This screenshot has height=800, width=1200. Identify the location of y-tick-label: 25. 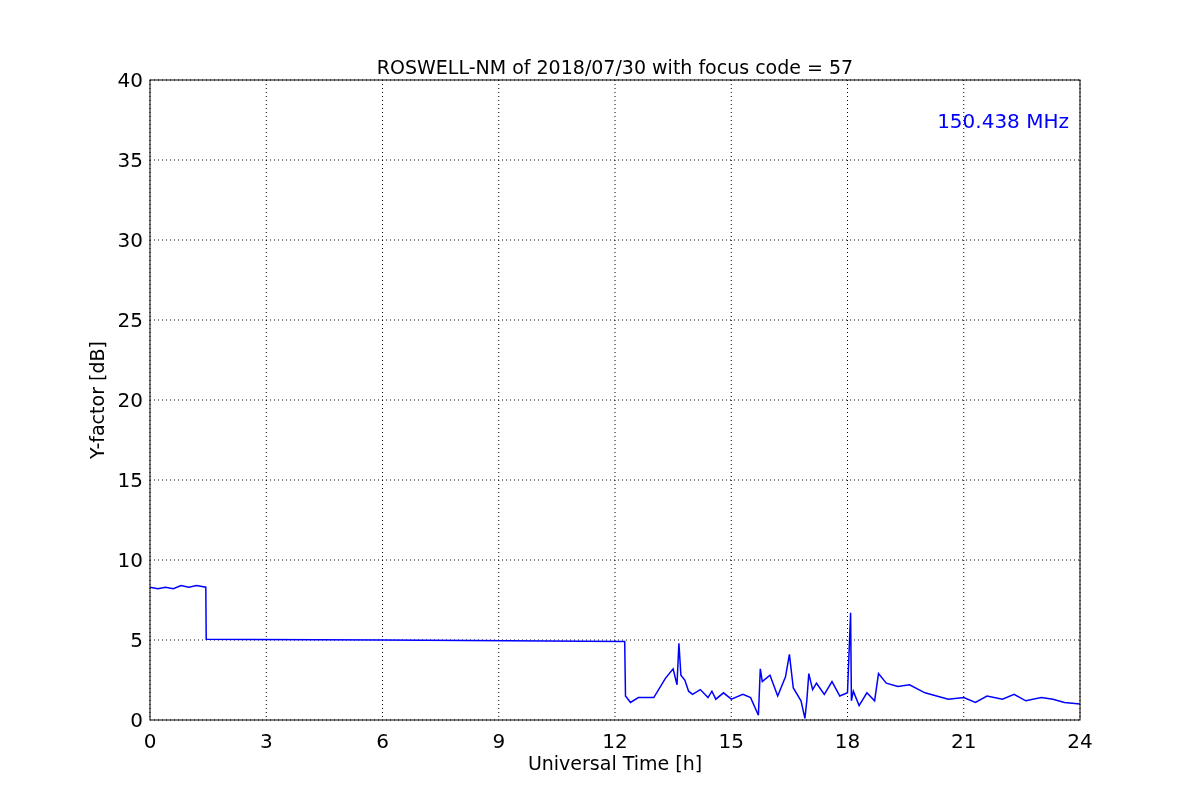
(130, 320).